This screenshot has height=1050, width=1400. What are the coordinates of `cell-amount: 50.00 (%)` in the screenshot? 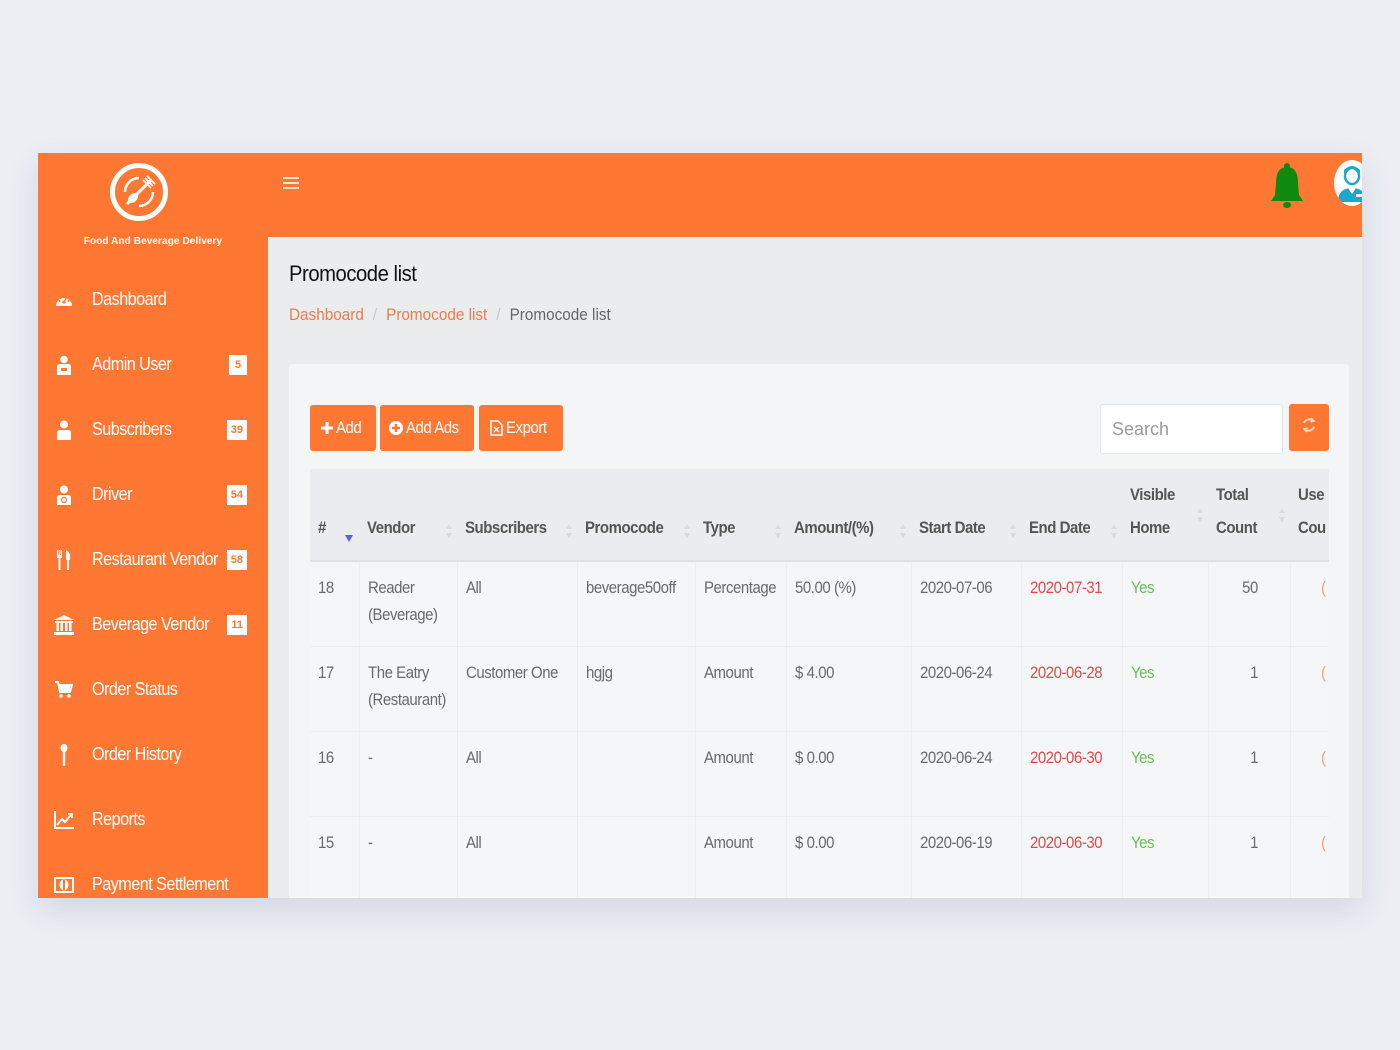 It's located at (849, 604).